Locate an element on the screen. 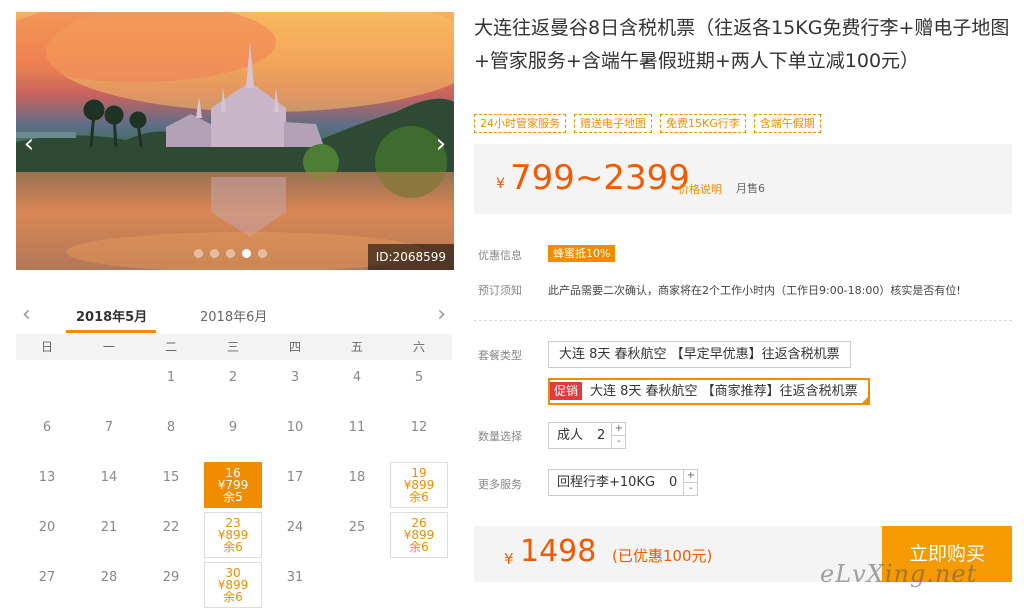 This screenshot has width=1024, height=608. promo-badge: 蜂蜜抵10% is located at coordinates (582, 253).